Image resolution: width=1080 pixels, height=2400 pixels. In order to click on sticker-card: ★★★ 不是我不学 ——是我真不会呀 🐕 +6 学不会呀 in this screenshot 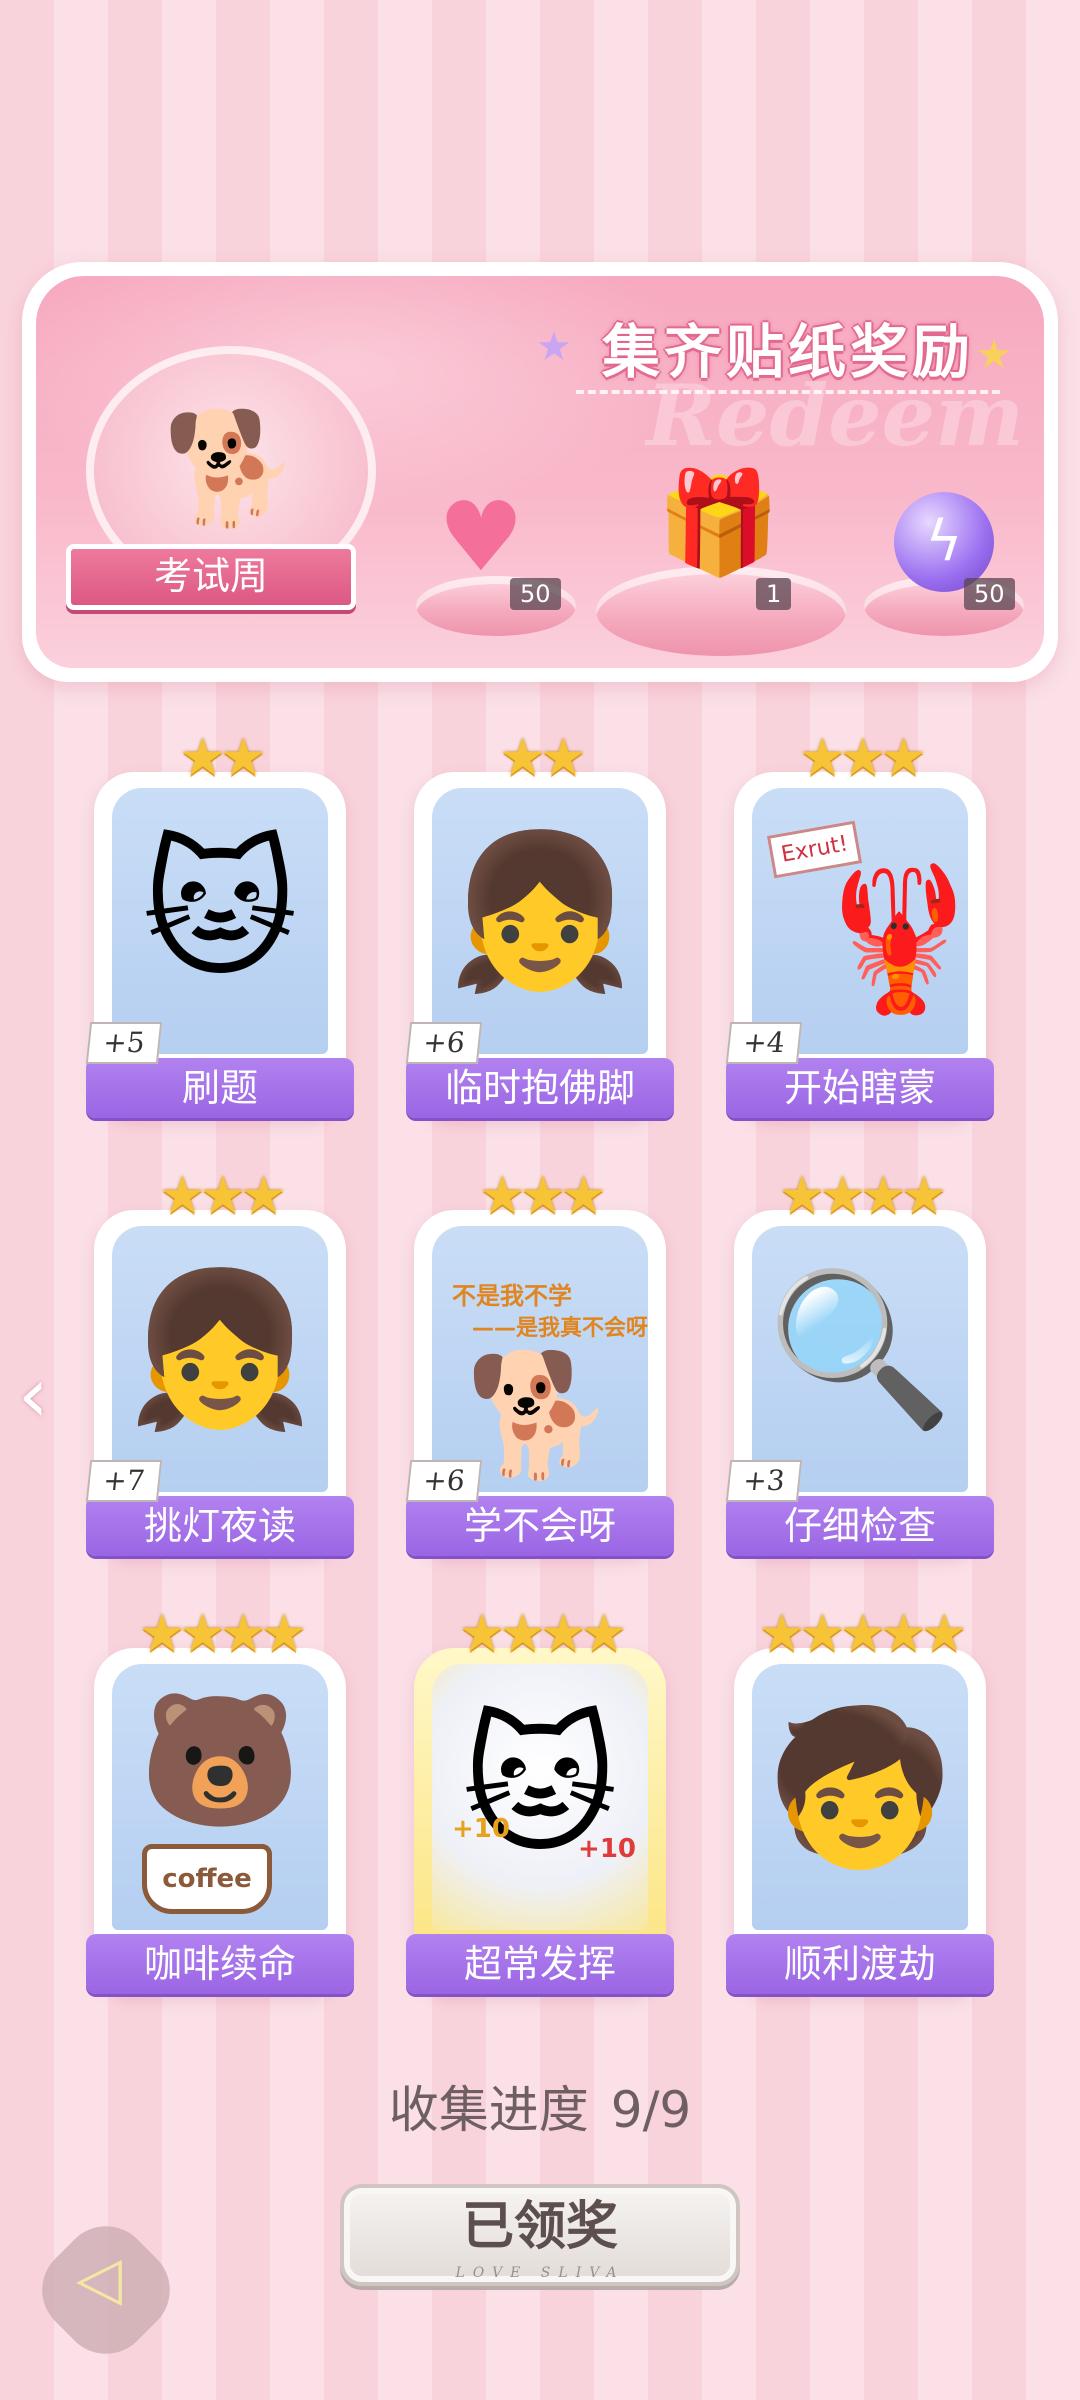, I will do `click(539, 1361)`.